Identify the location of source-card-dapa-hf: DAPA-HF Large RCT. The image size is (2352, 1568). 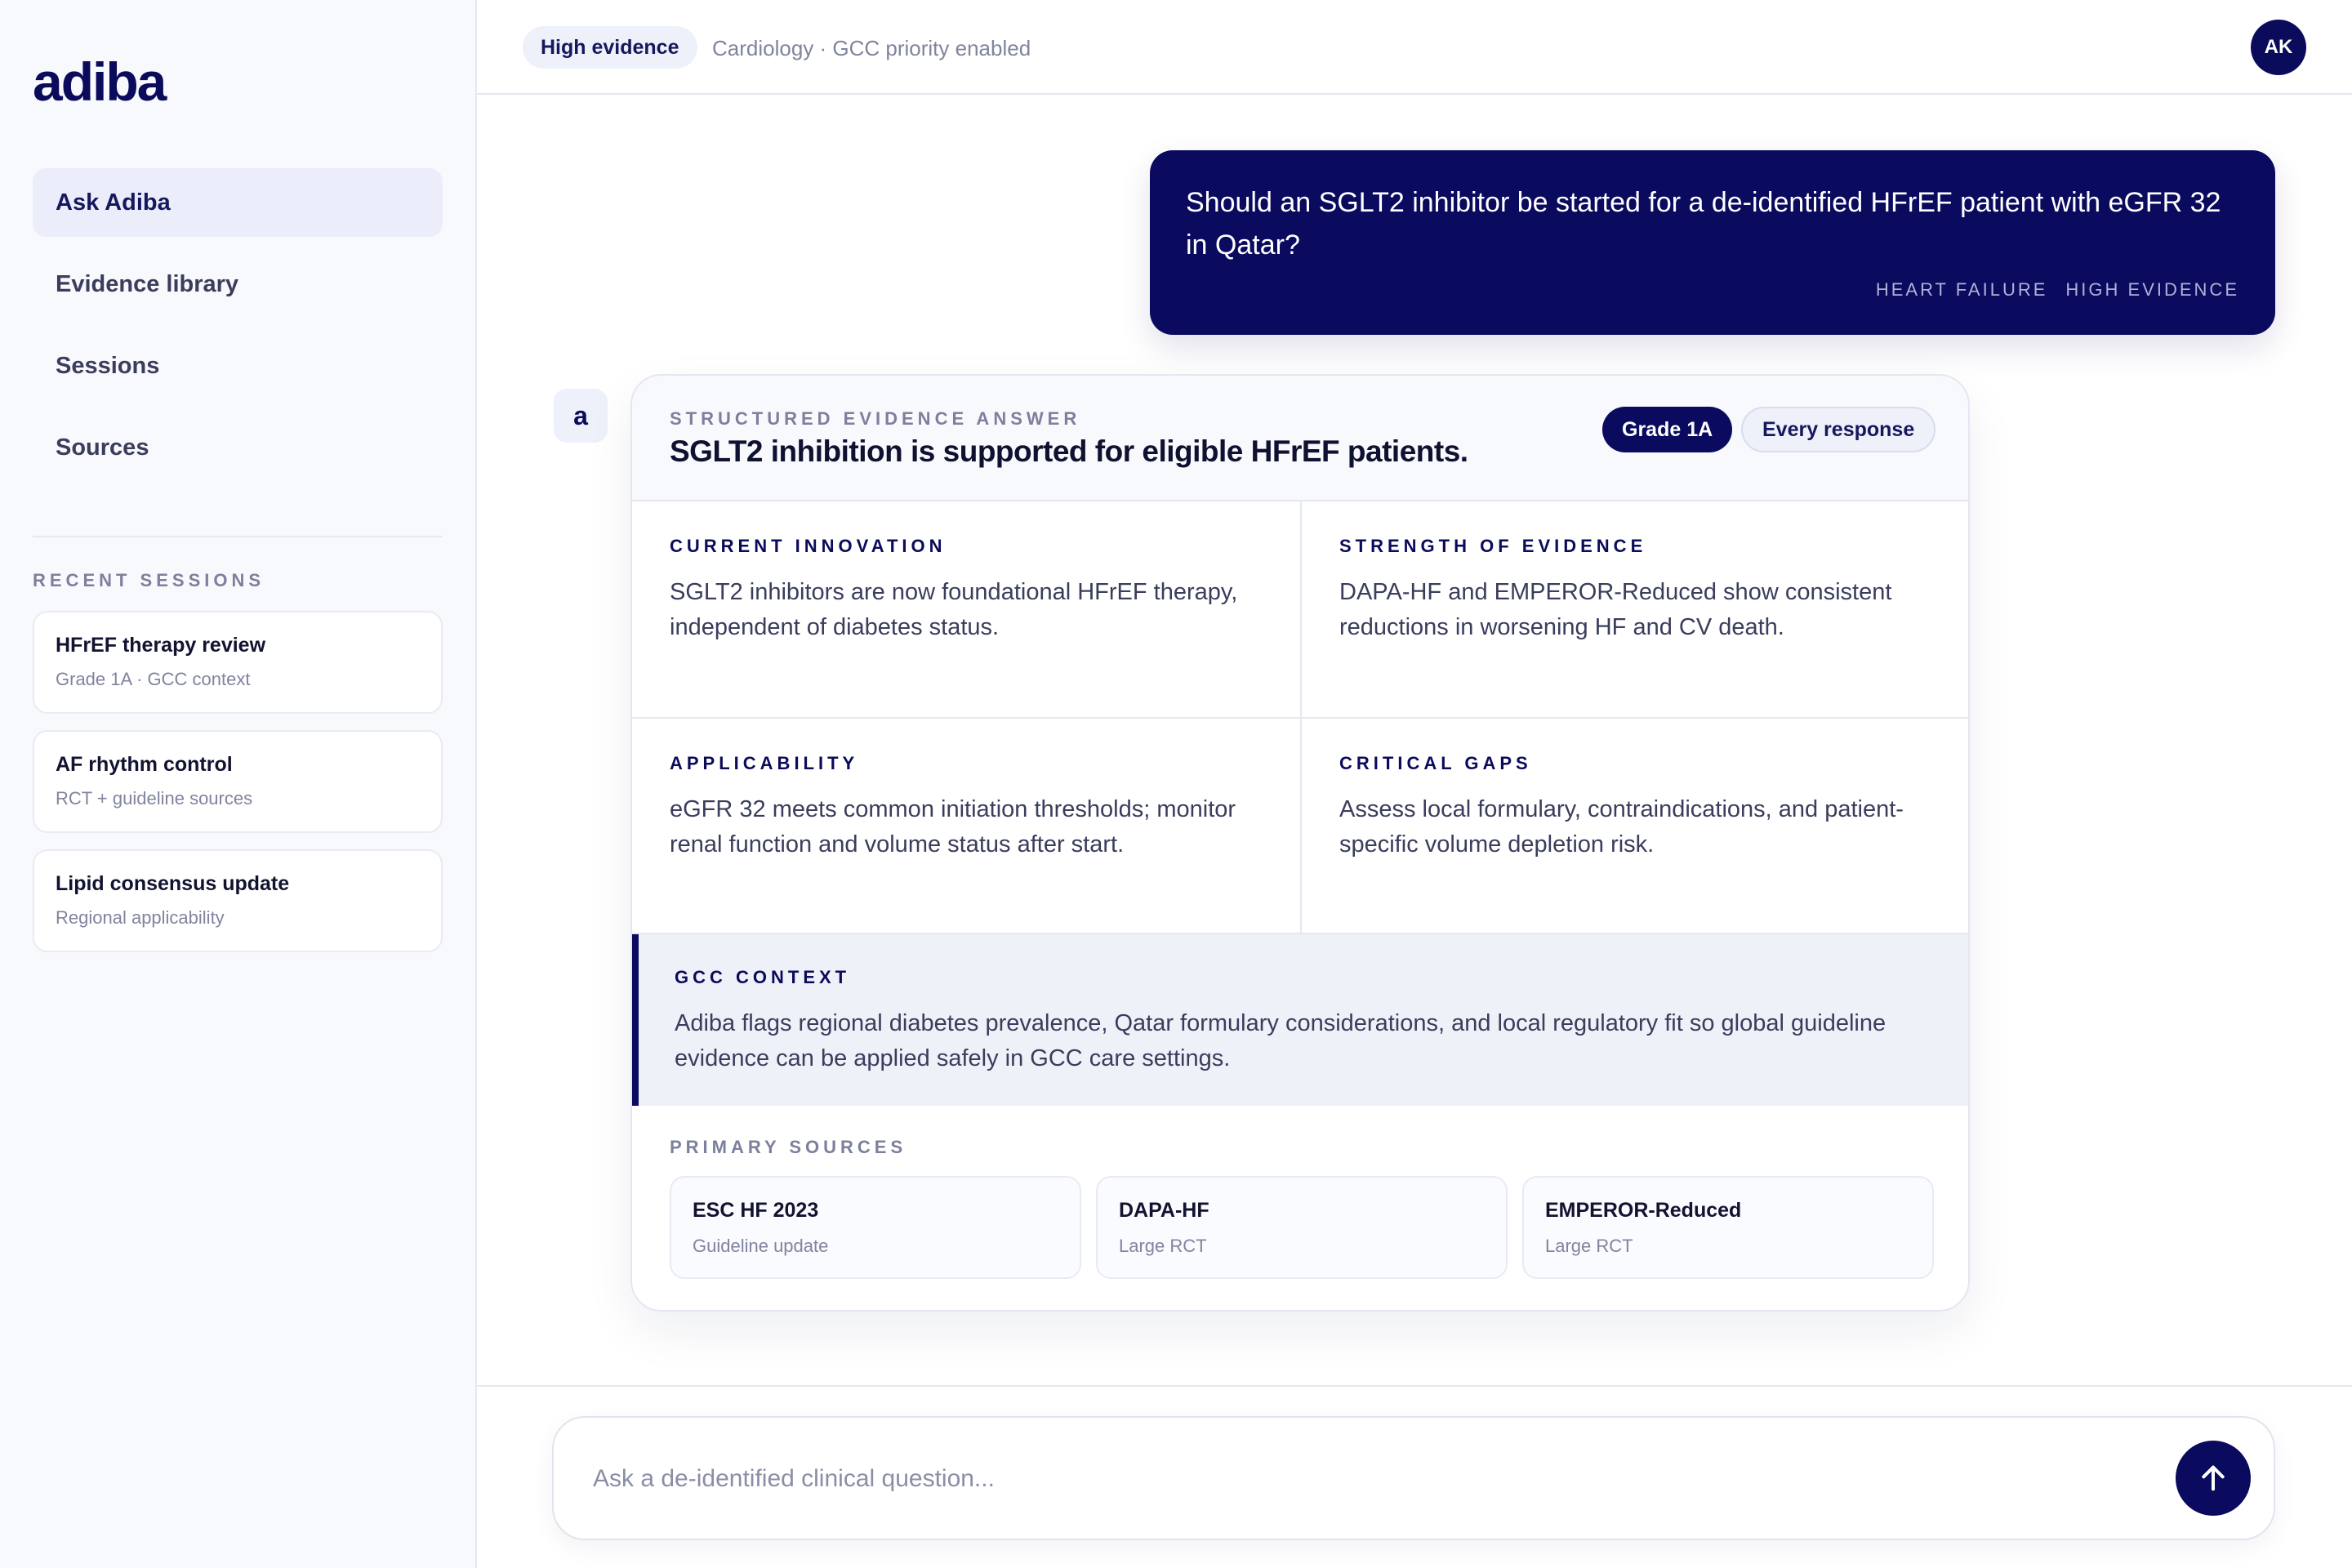
(1302, 1227).